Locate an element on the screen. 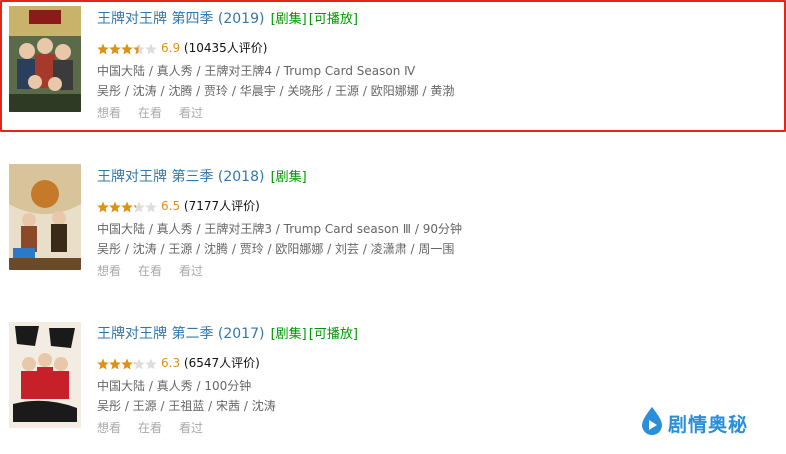  result-title-link: 王牌对王牌 第四季 (2019) is located at coordinates (180, 19).